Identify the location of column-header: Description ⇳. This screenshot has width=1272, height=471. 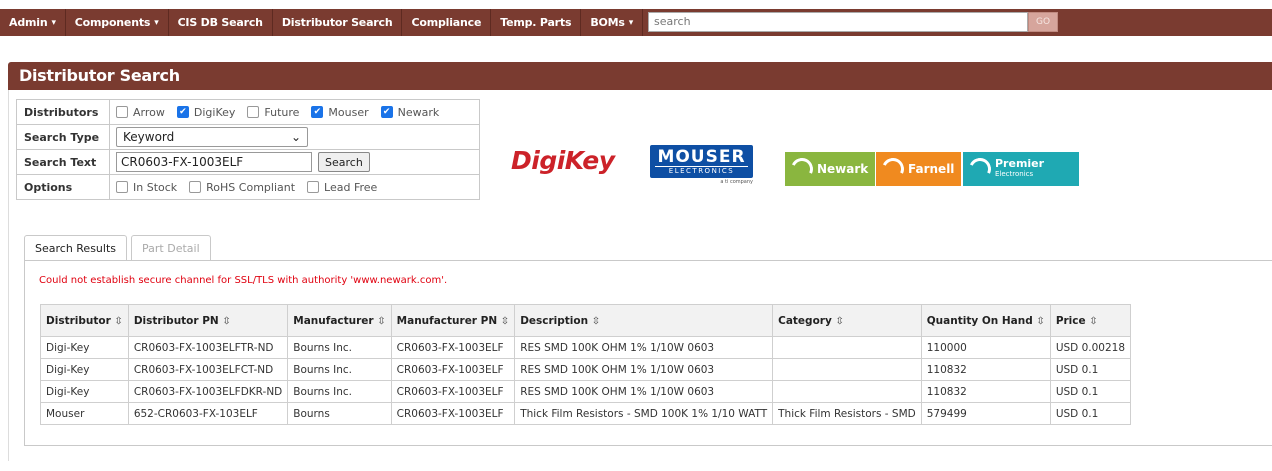
(644, 320).